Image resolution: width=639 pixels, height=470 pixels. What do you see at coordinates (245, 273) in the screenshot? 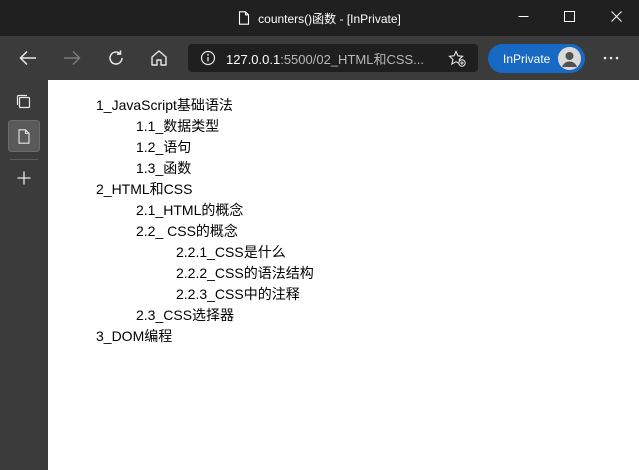
I see `outline-item: 2.2.2_CSS的语法结构` at bounding box center [245, 273].